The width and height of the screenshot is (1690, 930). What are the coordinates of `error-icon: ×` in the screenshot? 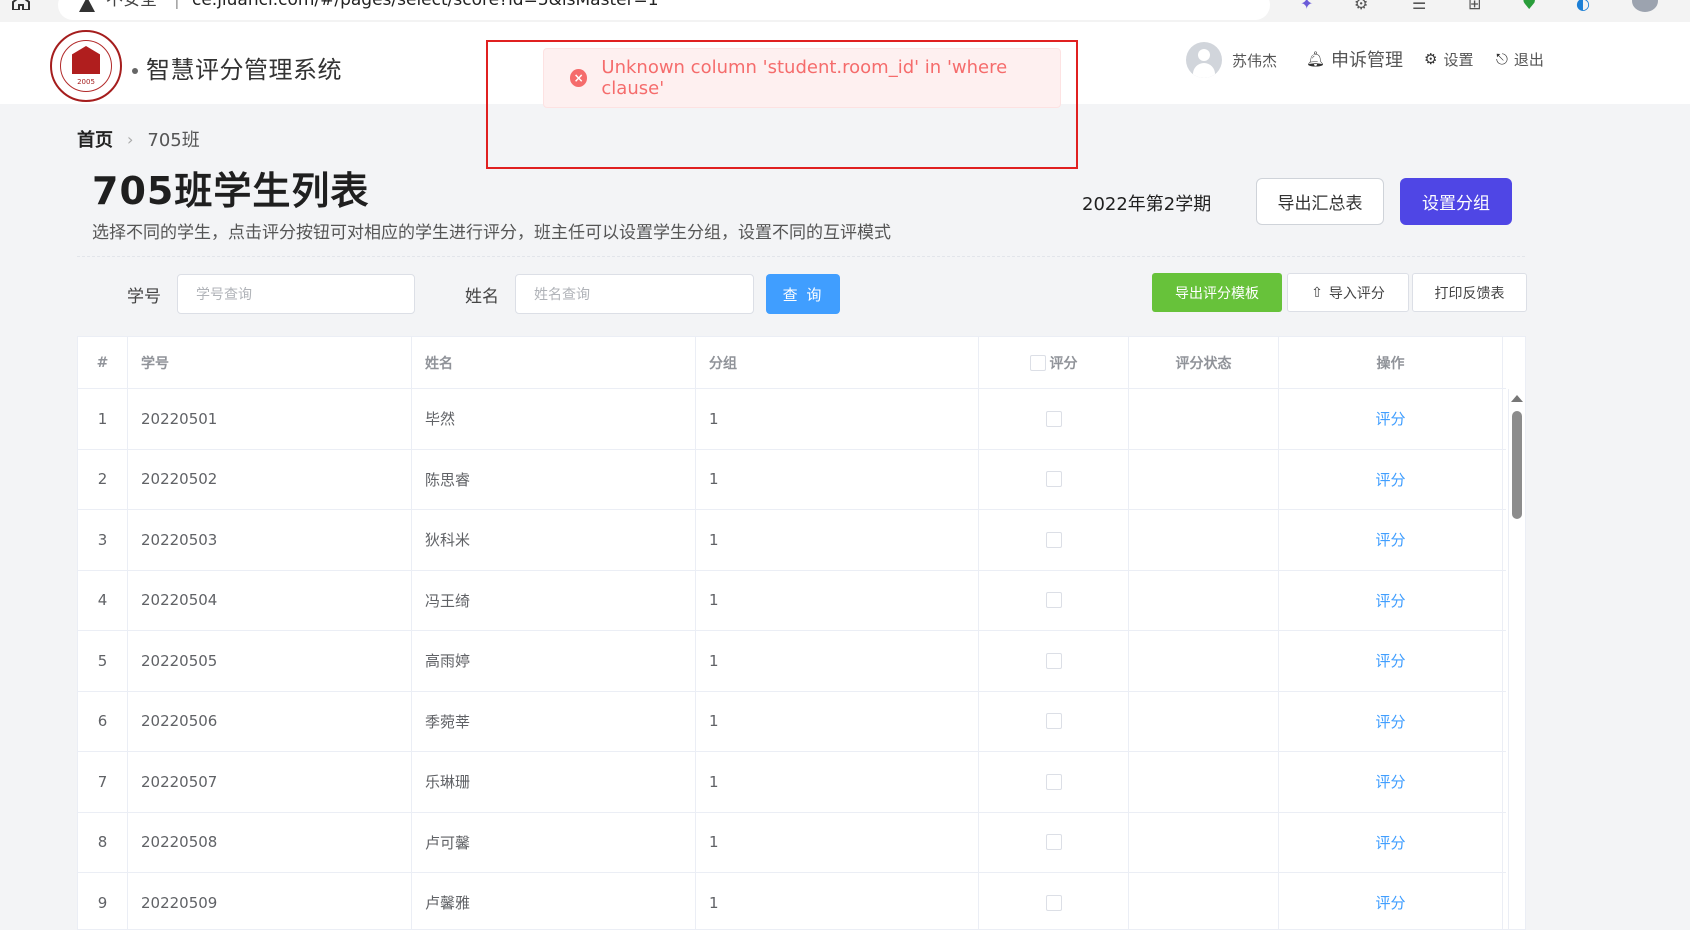 It's located at (579, 78).